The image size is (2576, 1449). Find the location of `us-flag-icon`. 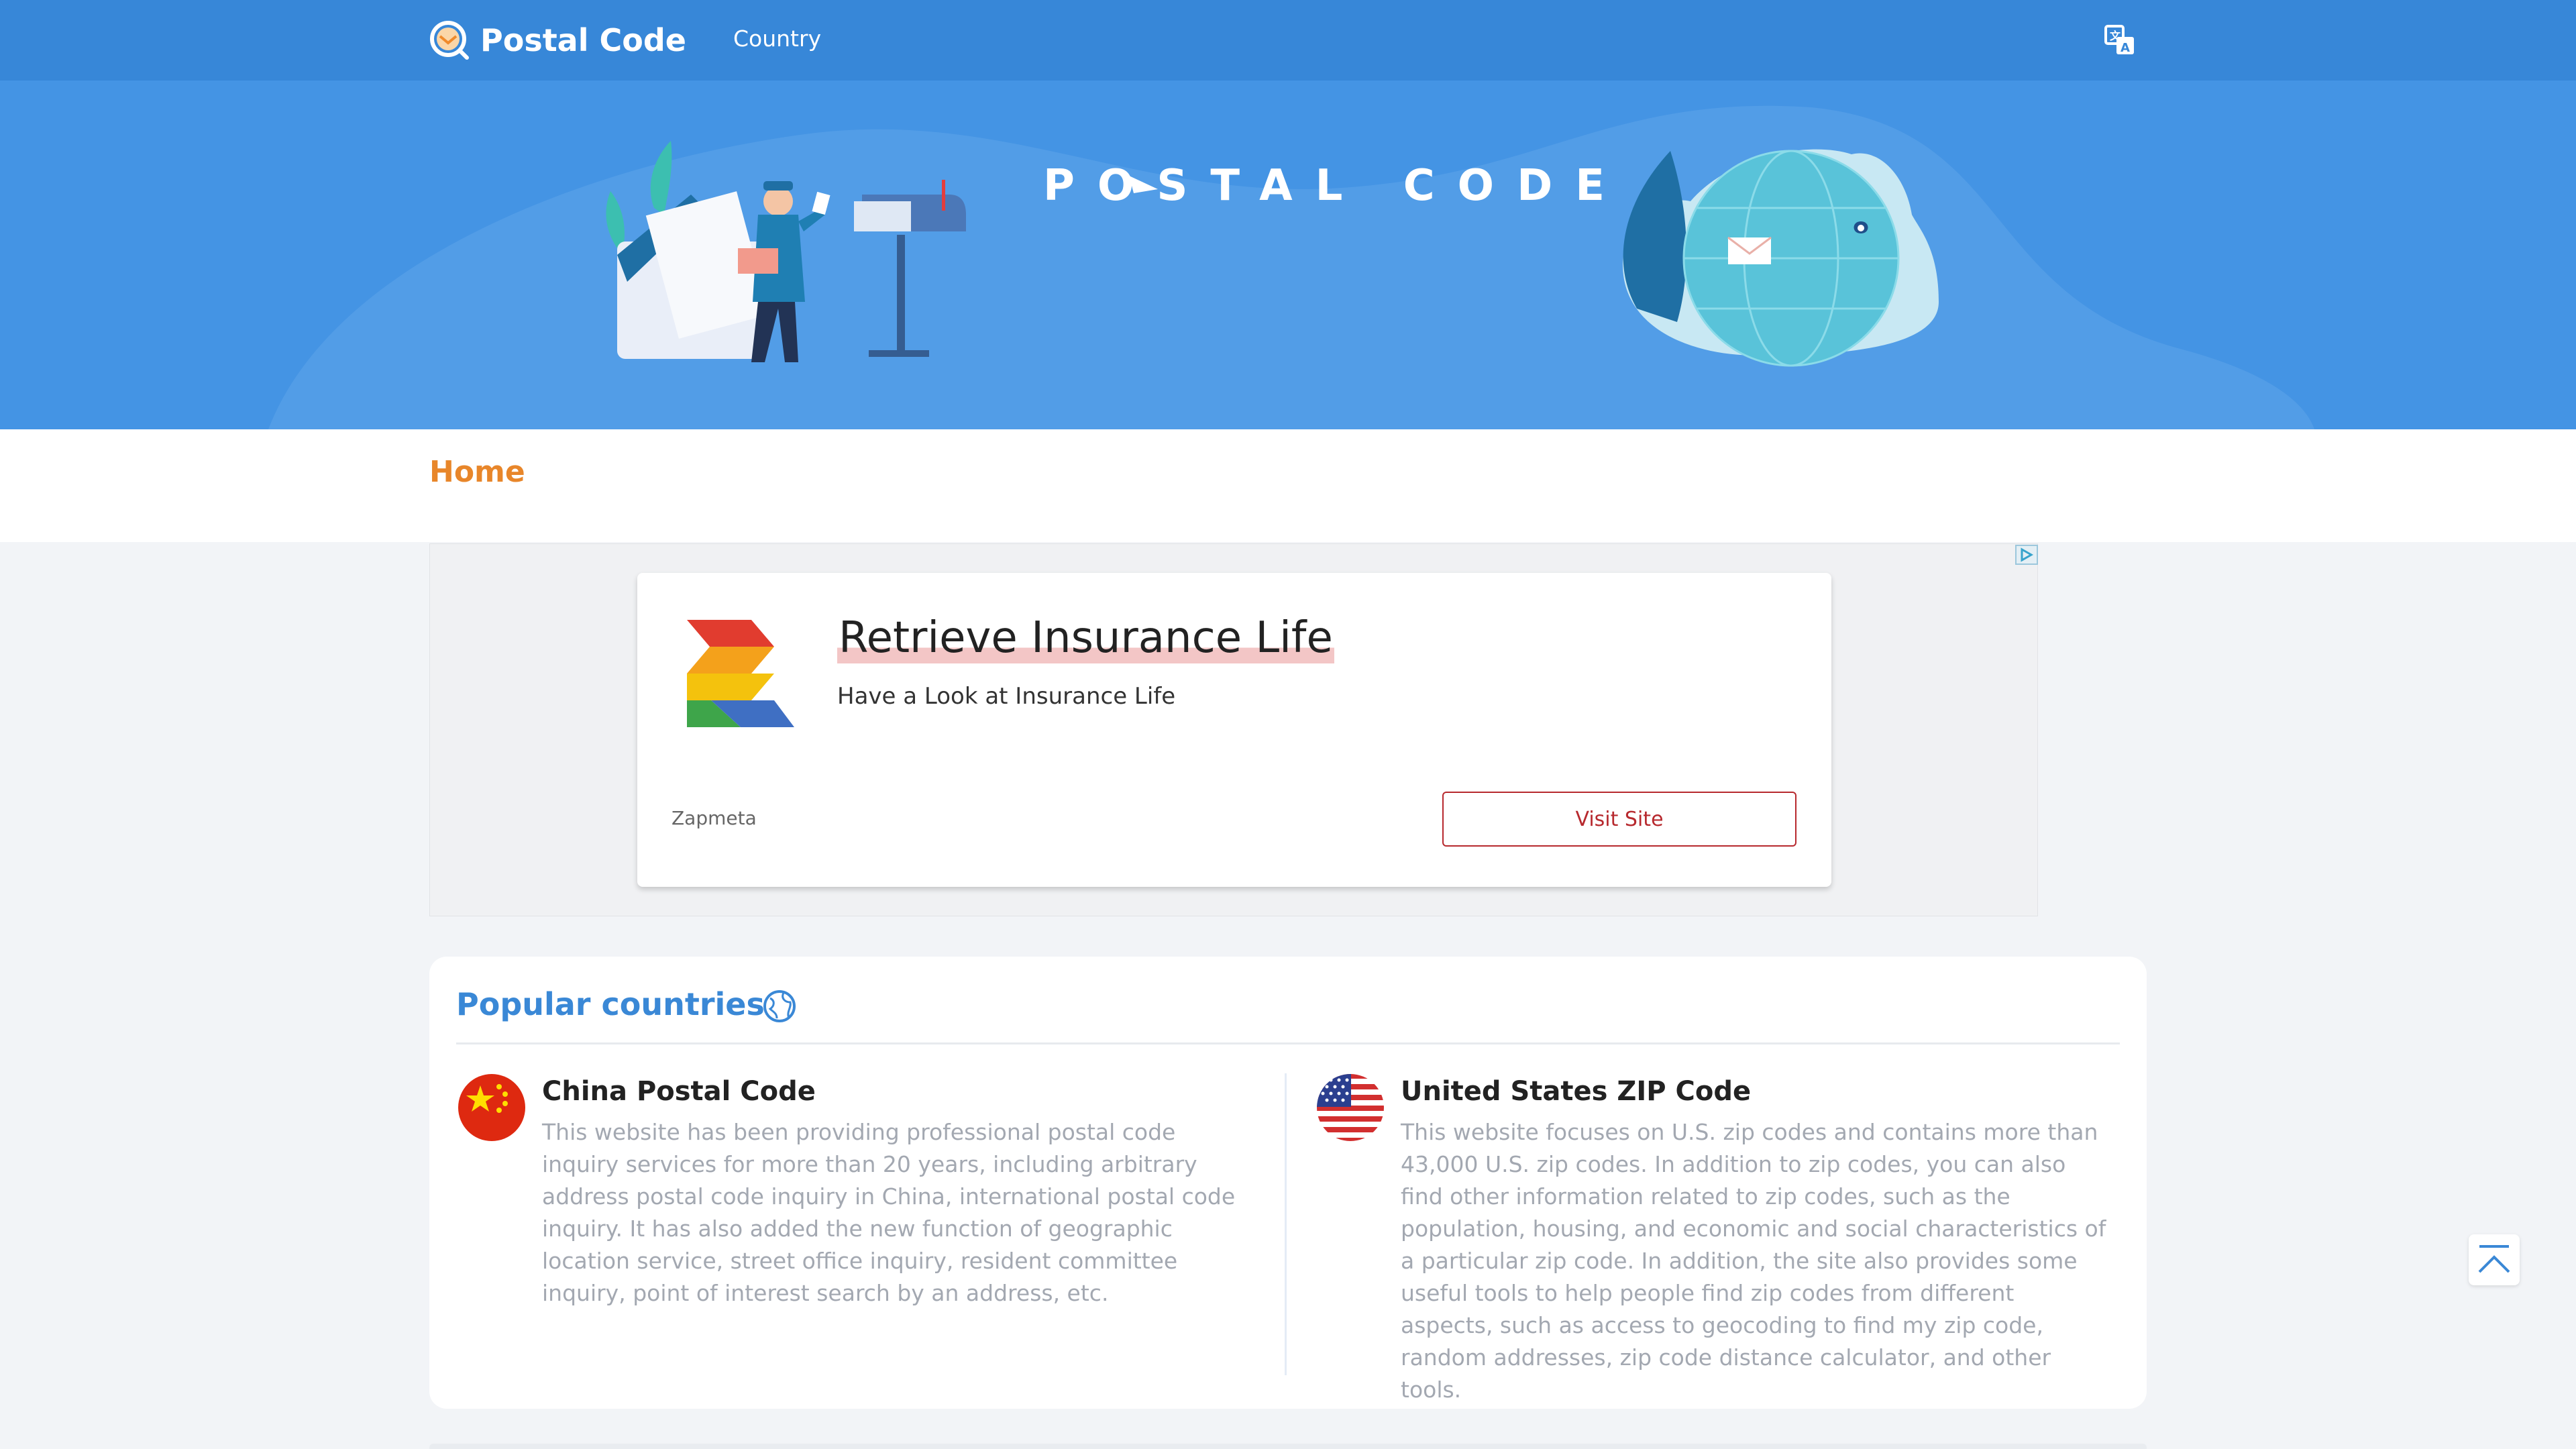

us-flag-icon is located at coordinates (1350, 1107).